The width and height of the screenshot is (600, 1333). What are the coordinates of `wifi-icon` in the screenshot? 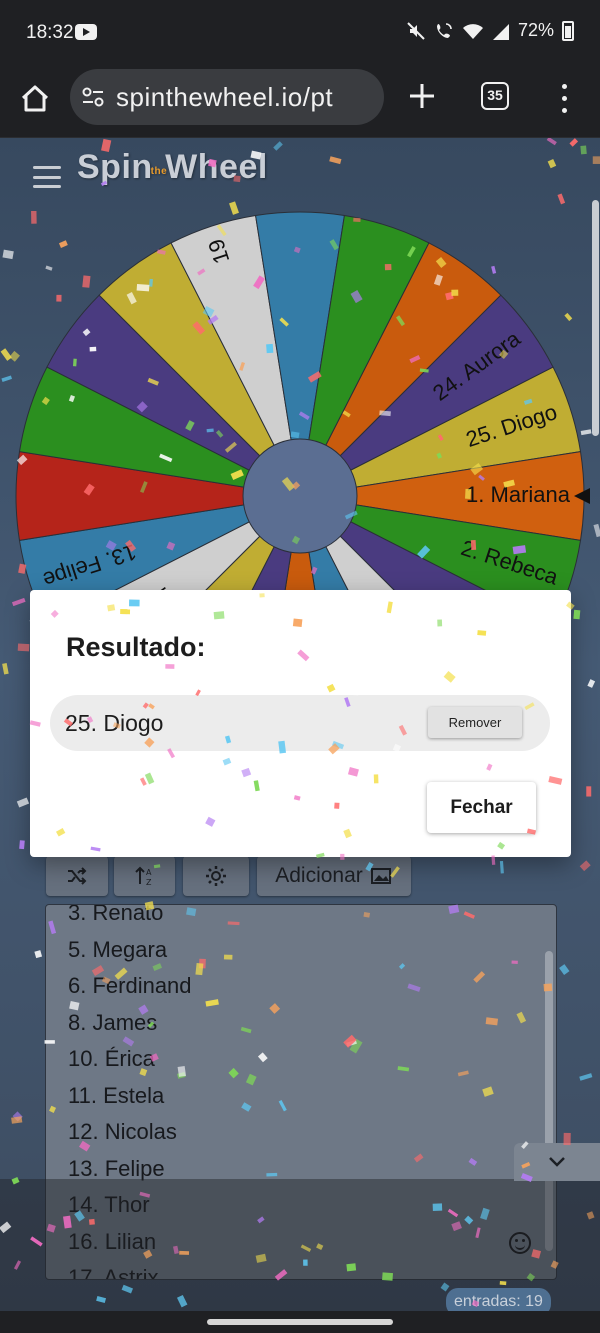 It's located at (472, 31).